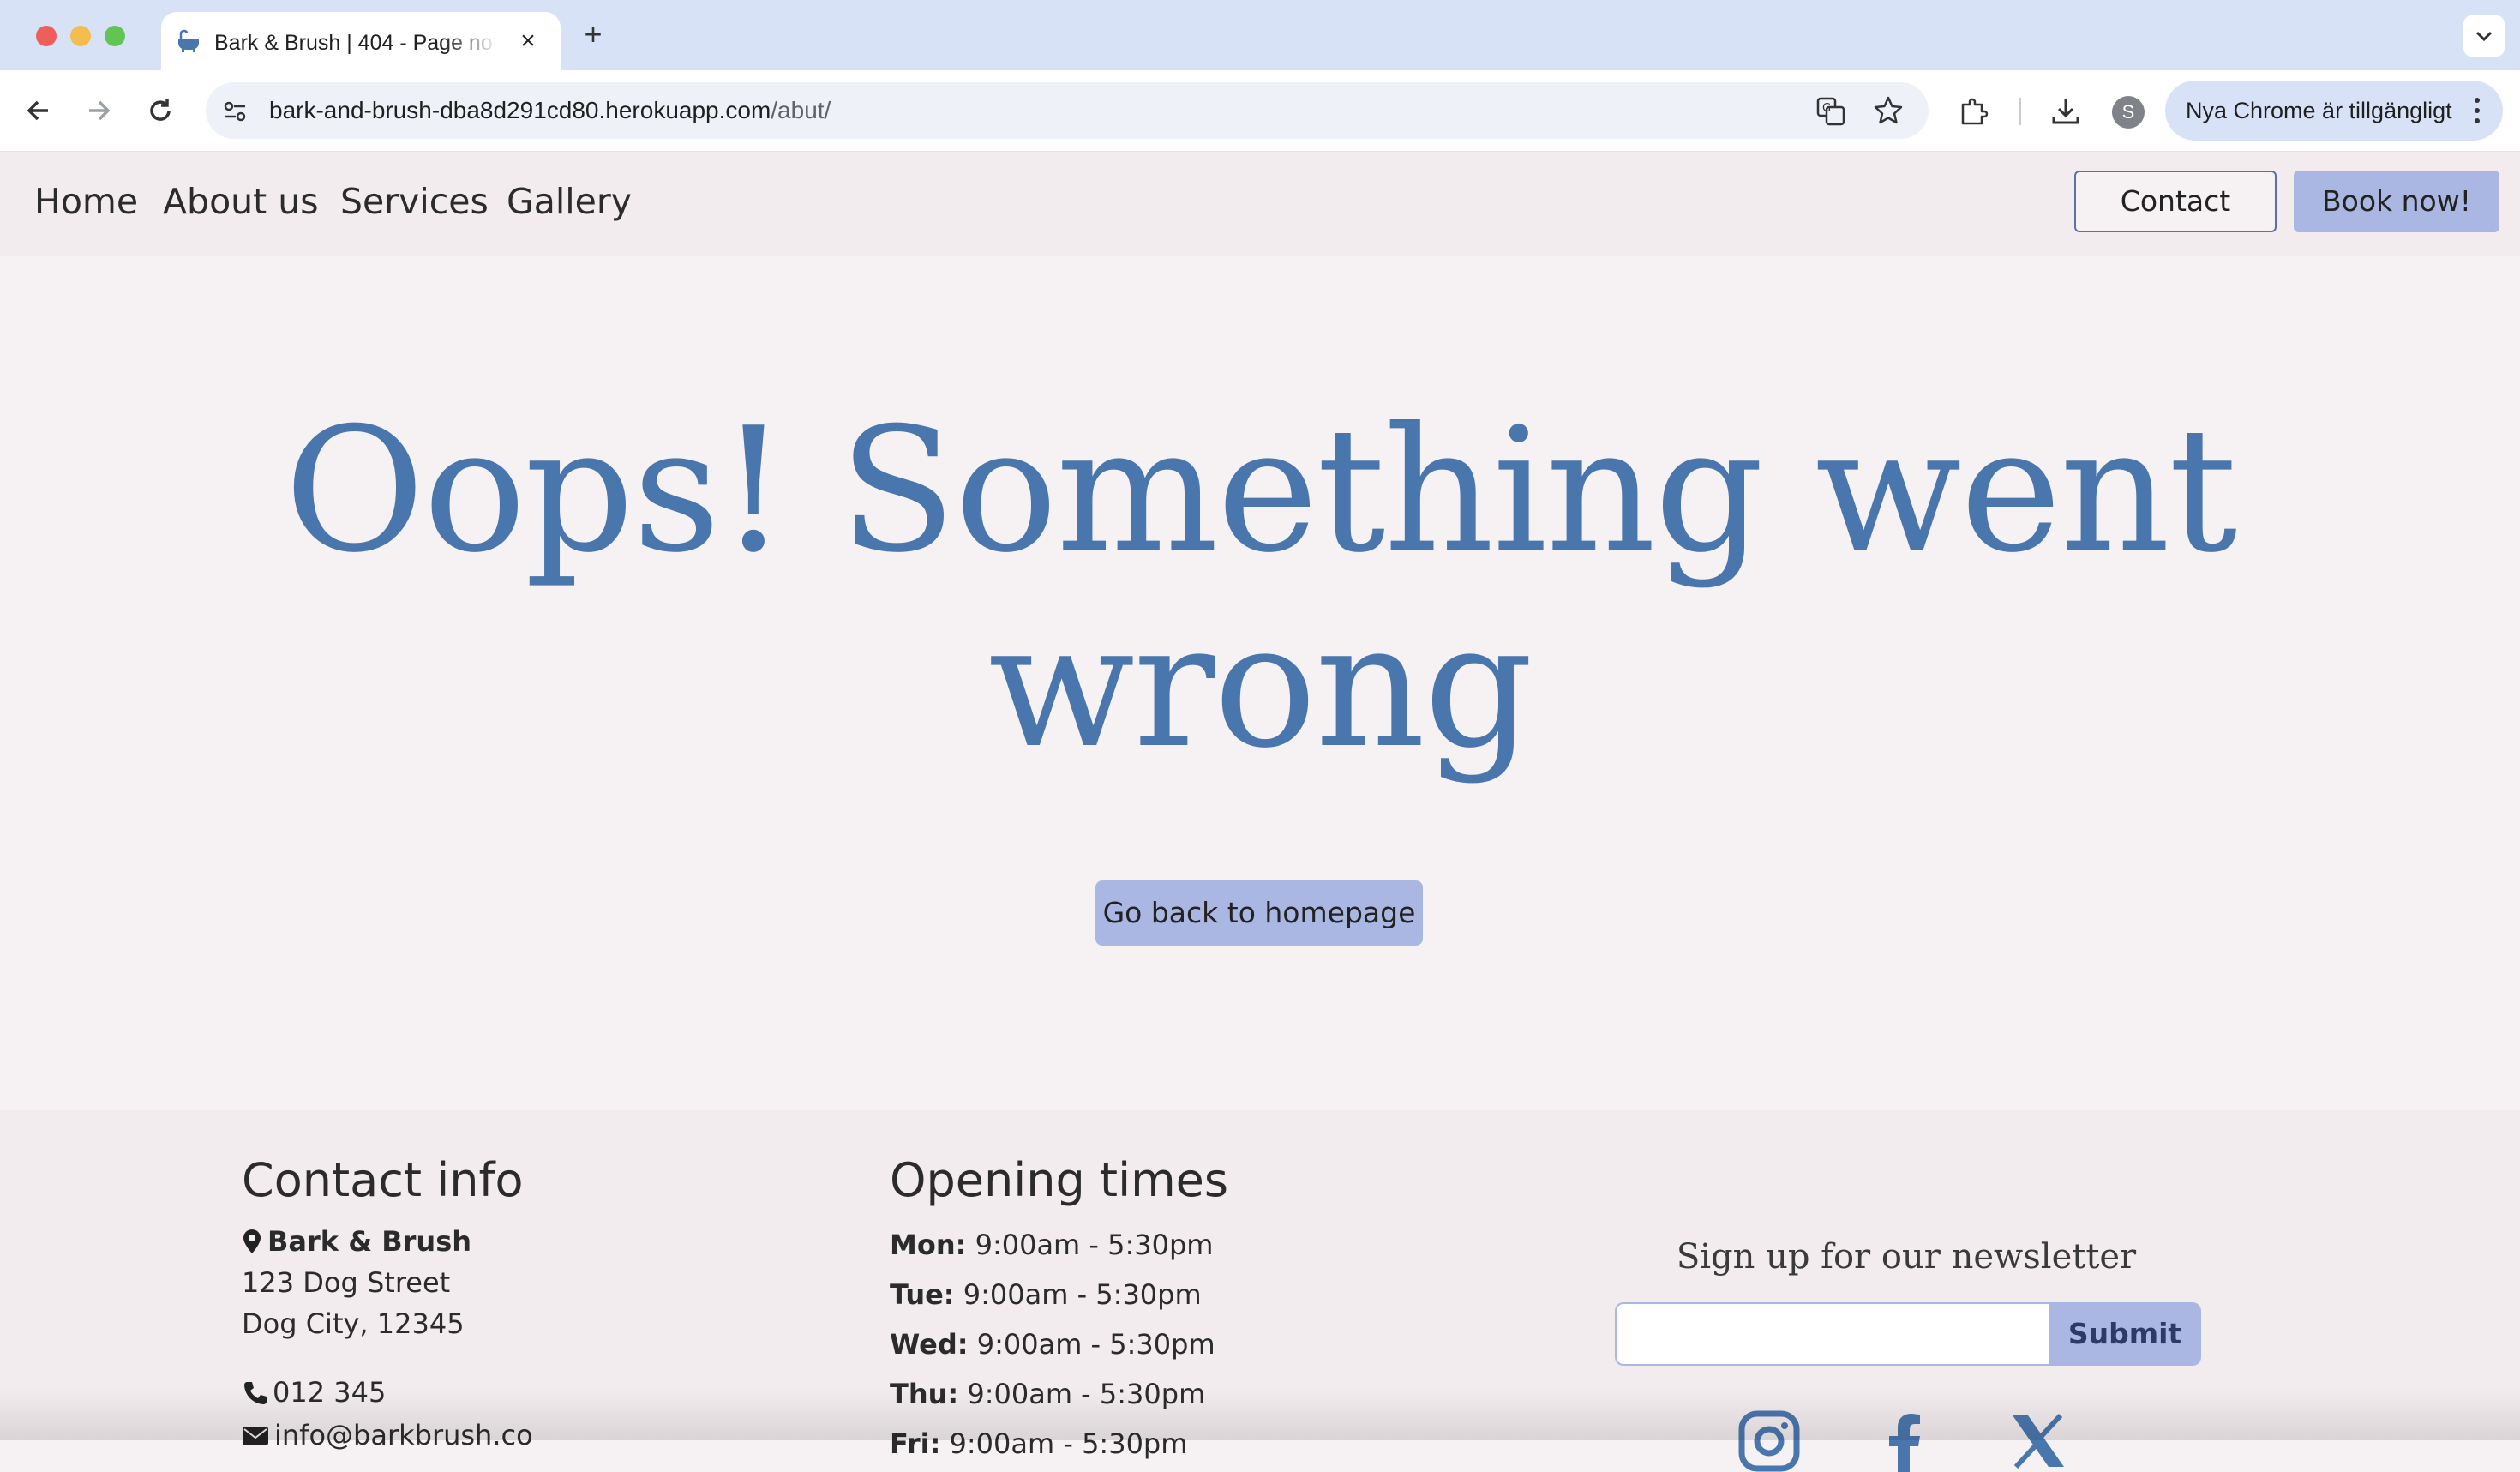 The image size is (2520, 1472). What do you see at coordinates (256, 1436) in the screenshot?
I see `envelope-icon` at bounding box center [256, 1436].